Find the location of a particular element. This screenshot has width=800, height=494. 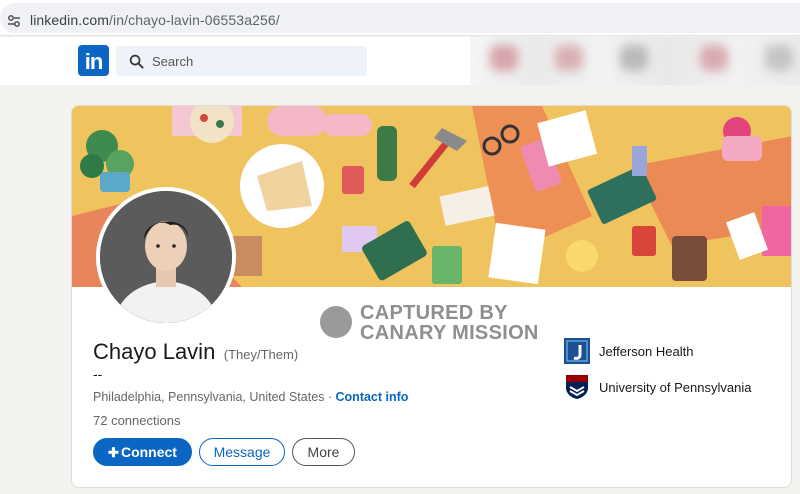

search-input: Search is located at coordinates (241, 61).